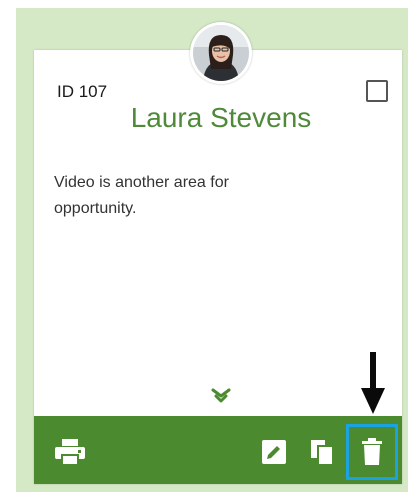  I want to click on edit-button, so click(274, 452).